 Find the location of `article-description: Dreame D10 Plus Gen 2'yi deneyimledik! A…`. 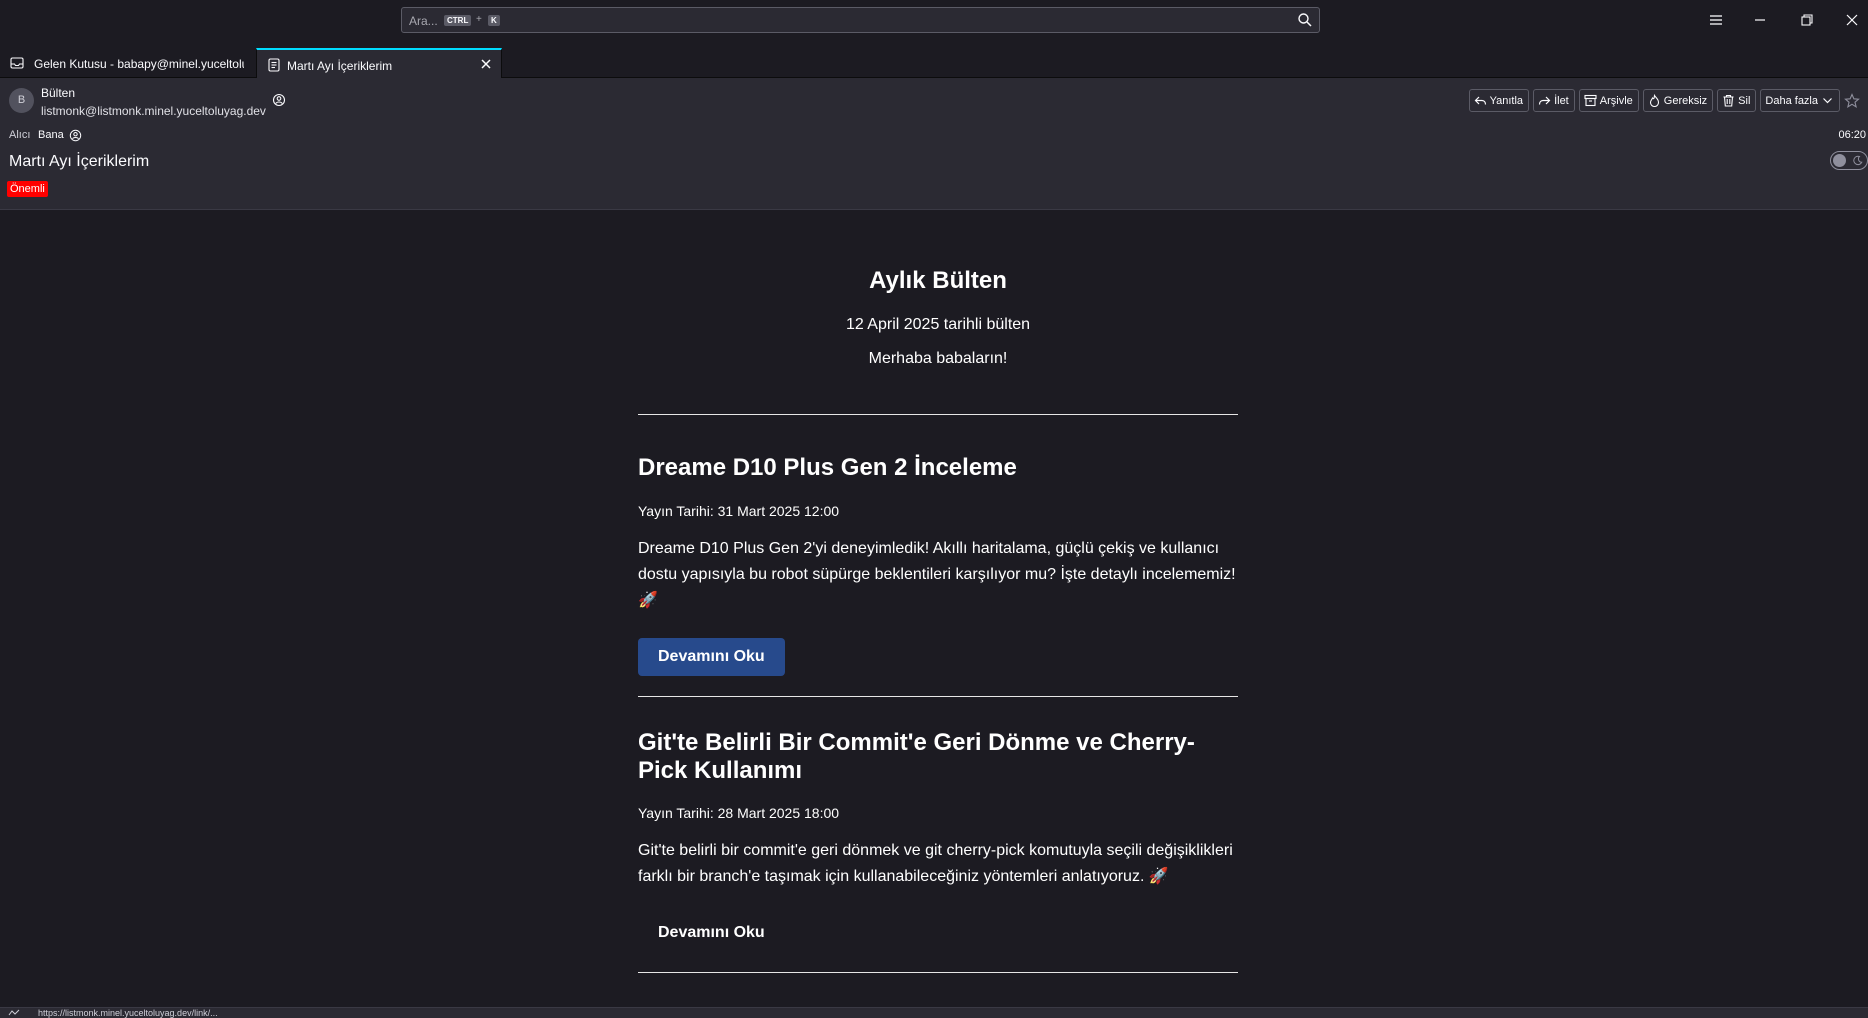

article-description: Dreame D10 Plus Gen 2'yi deneyimledik! A… is located at coordinates (937, 574).